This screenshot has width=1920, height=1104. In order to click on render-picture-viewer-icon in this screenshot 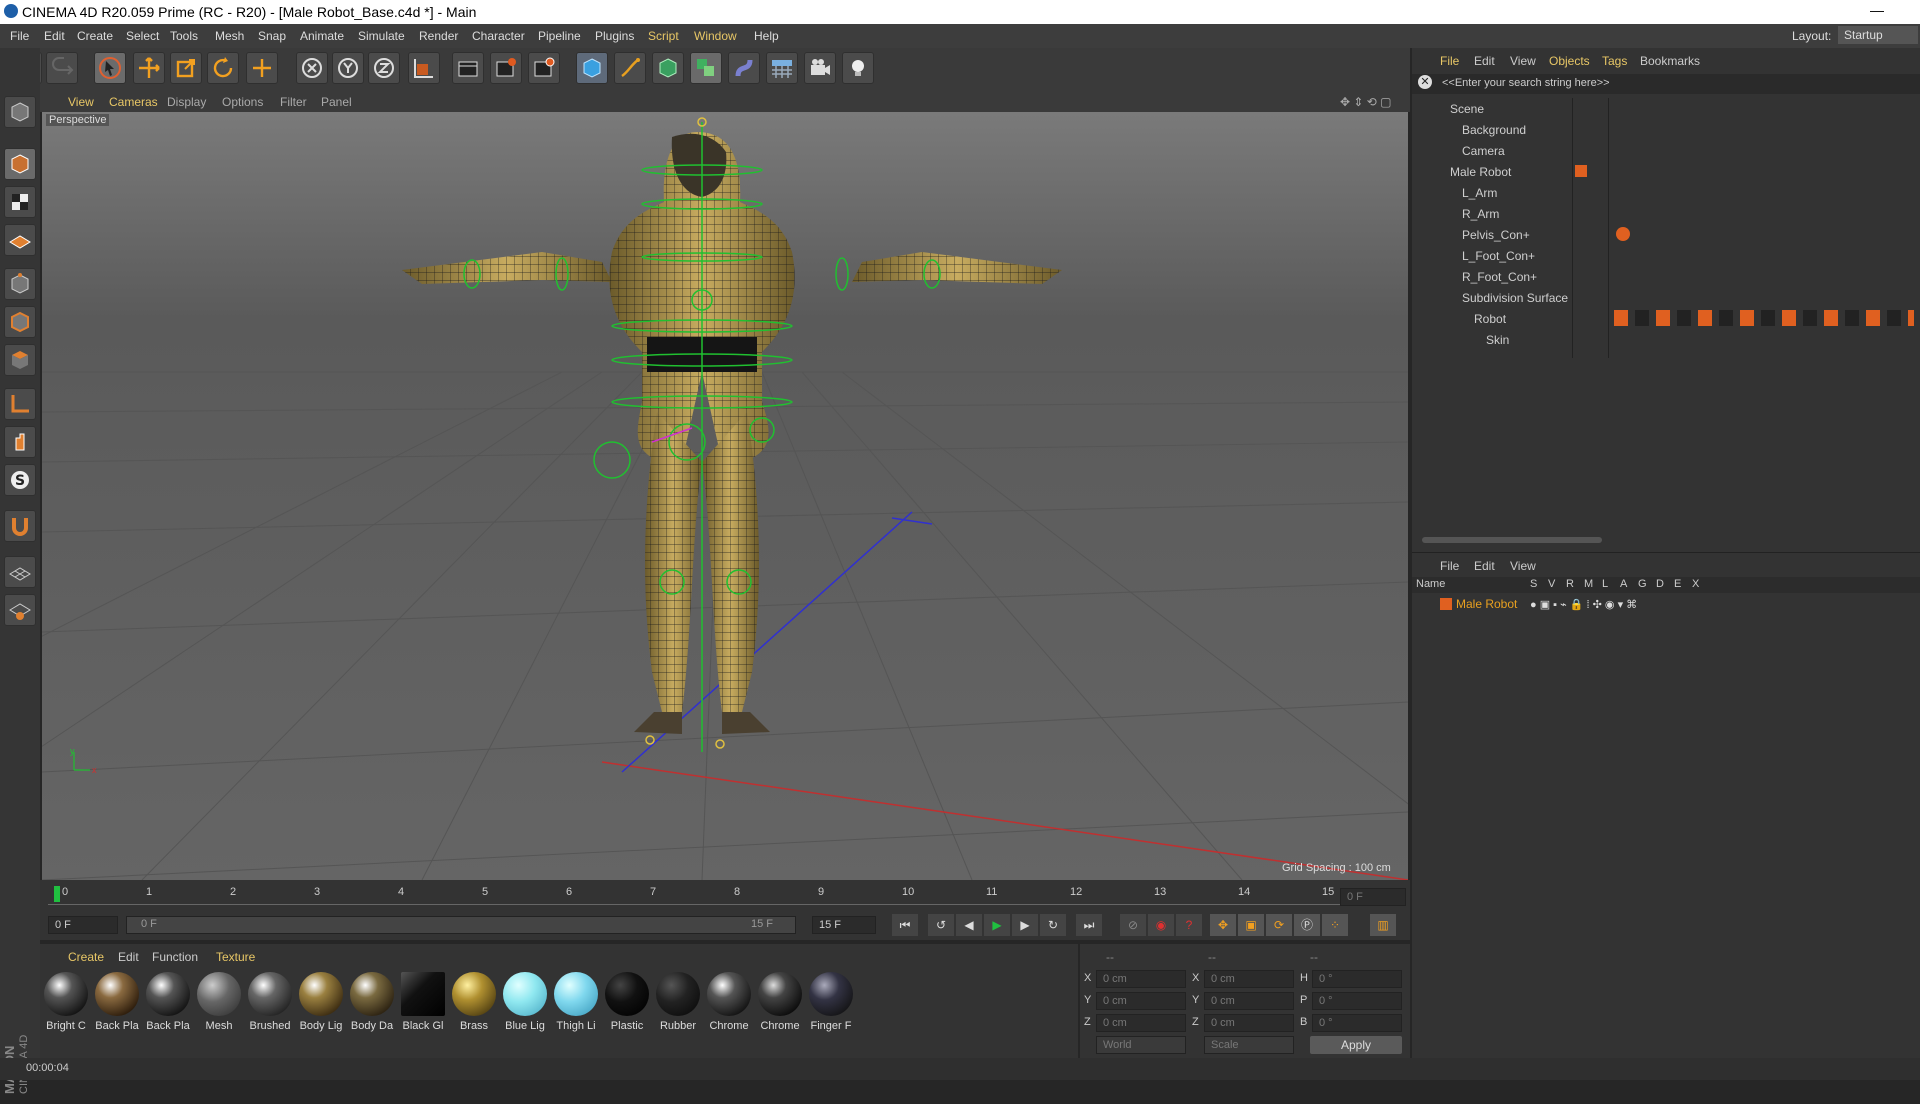, I will do `click(506, 68)`.